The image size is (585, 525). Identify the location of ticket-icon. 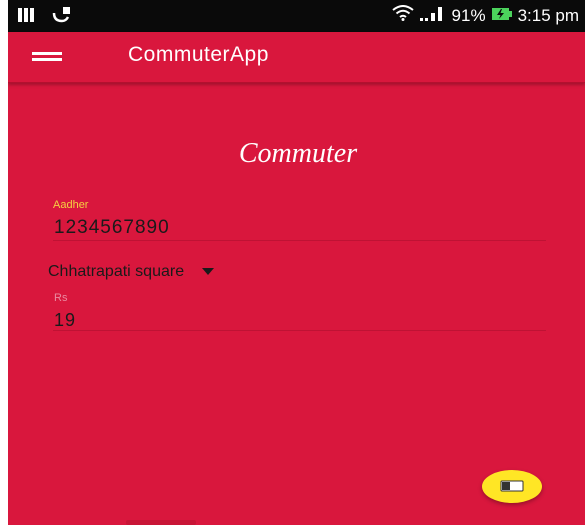
(512, 486).